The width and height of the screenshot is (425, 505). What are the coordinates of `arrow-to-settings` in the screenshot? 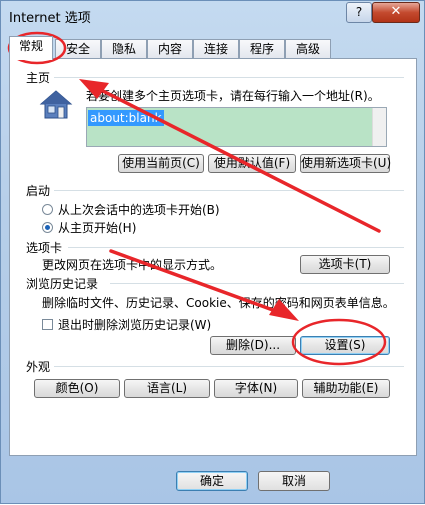 It's located at (196, 282).